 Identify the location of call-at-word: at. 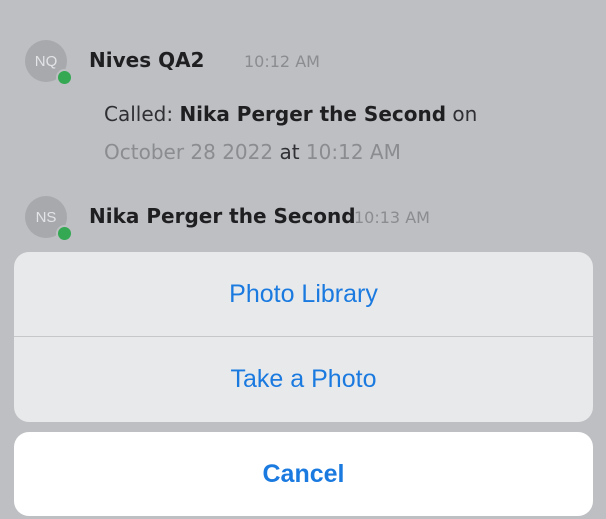
(289, 152).